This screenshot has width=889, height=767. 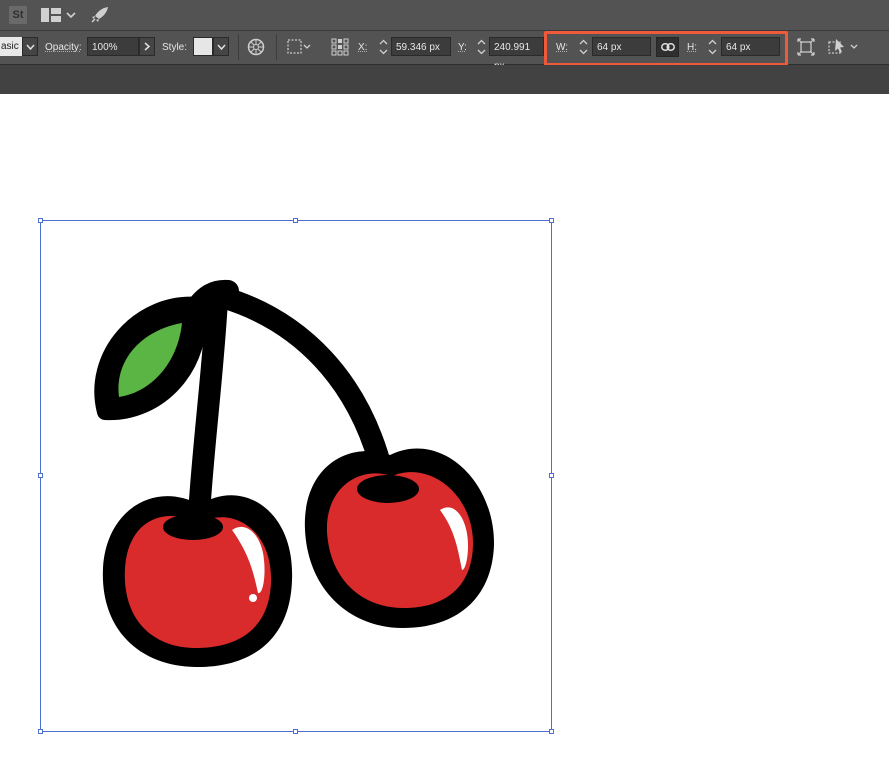 I want to click on right-cherry, so click(x=399, y=538).